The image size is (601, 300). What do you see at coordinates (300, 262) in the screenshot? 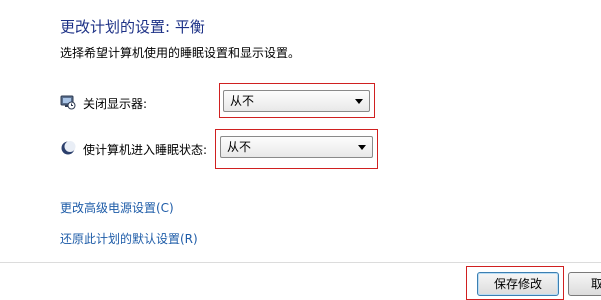
I see `footer-divider` at bounding box center [300, 262].